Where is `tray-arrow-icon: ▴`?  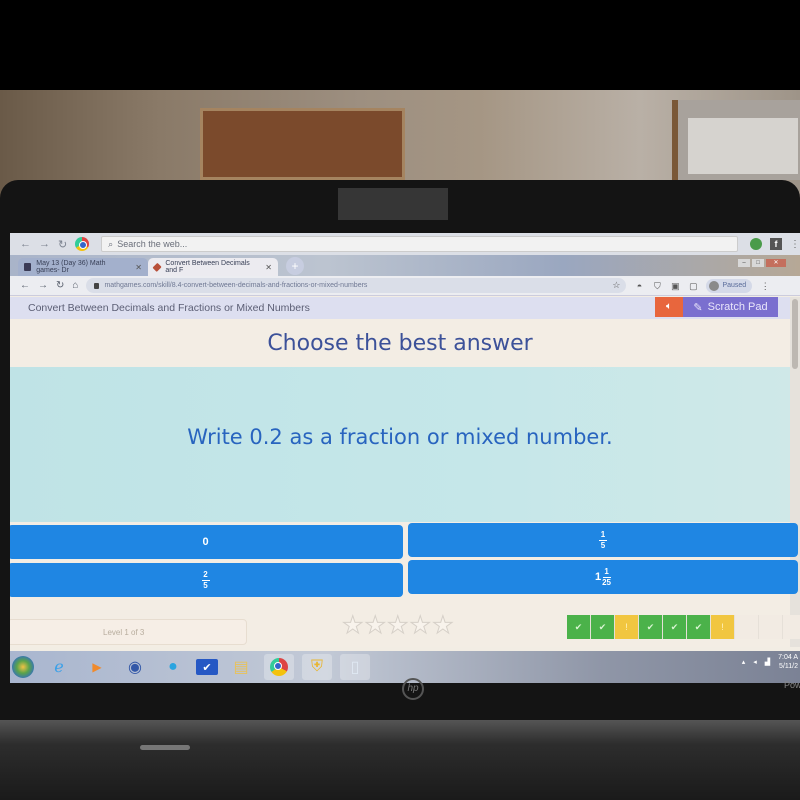 tray-arrow-icon: ▴ is located at coordinates (744, 662).